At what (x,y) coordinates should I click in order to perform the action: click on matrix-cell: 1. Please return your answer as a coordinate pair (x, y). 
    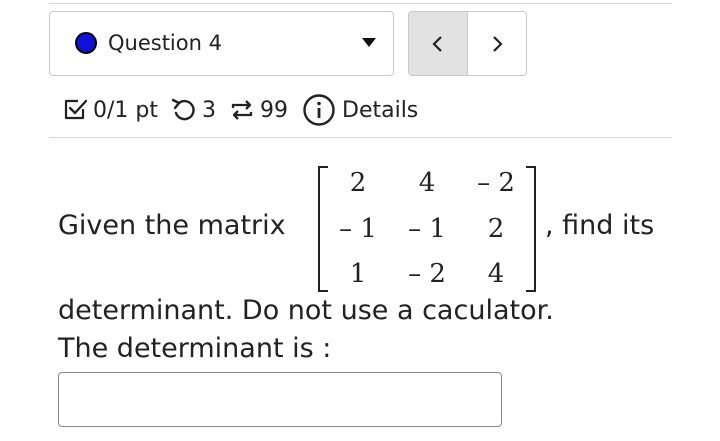
    Looking at the image, I should click on (358, 274).